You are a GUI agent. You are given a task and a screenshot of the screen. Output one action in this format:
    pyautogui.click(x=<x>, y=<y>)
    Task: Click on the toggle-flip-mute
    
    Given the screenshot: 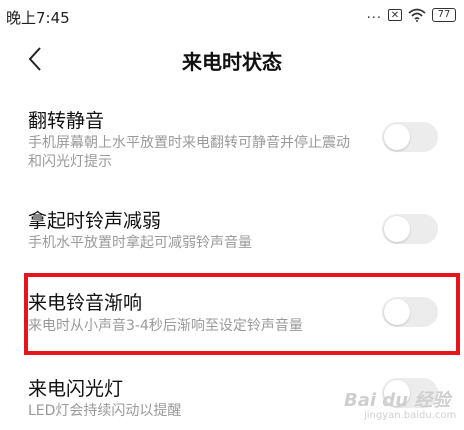 What is the action you would take?
    pyautogui.click(x=410, y=137)
    